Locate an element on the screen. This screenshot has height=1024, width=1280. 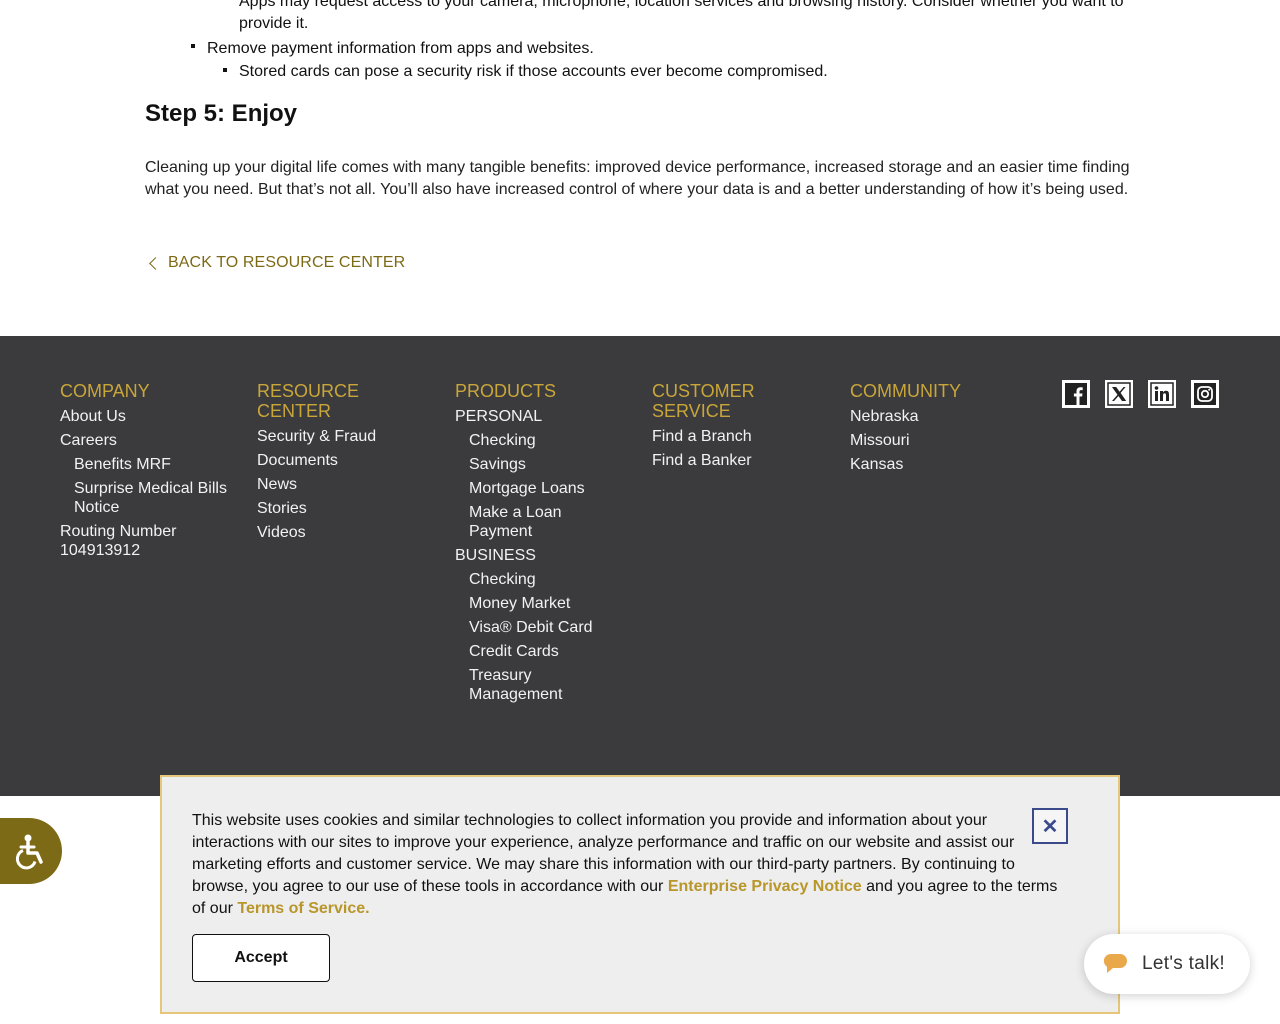
accessibility-icon is located at coordinates (29, 852).